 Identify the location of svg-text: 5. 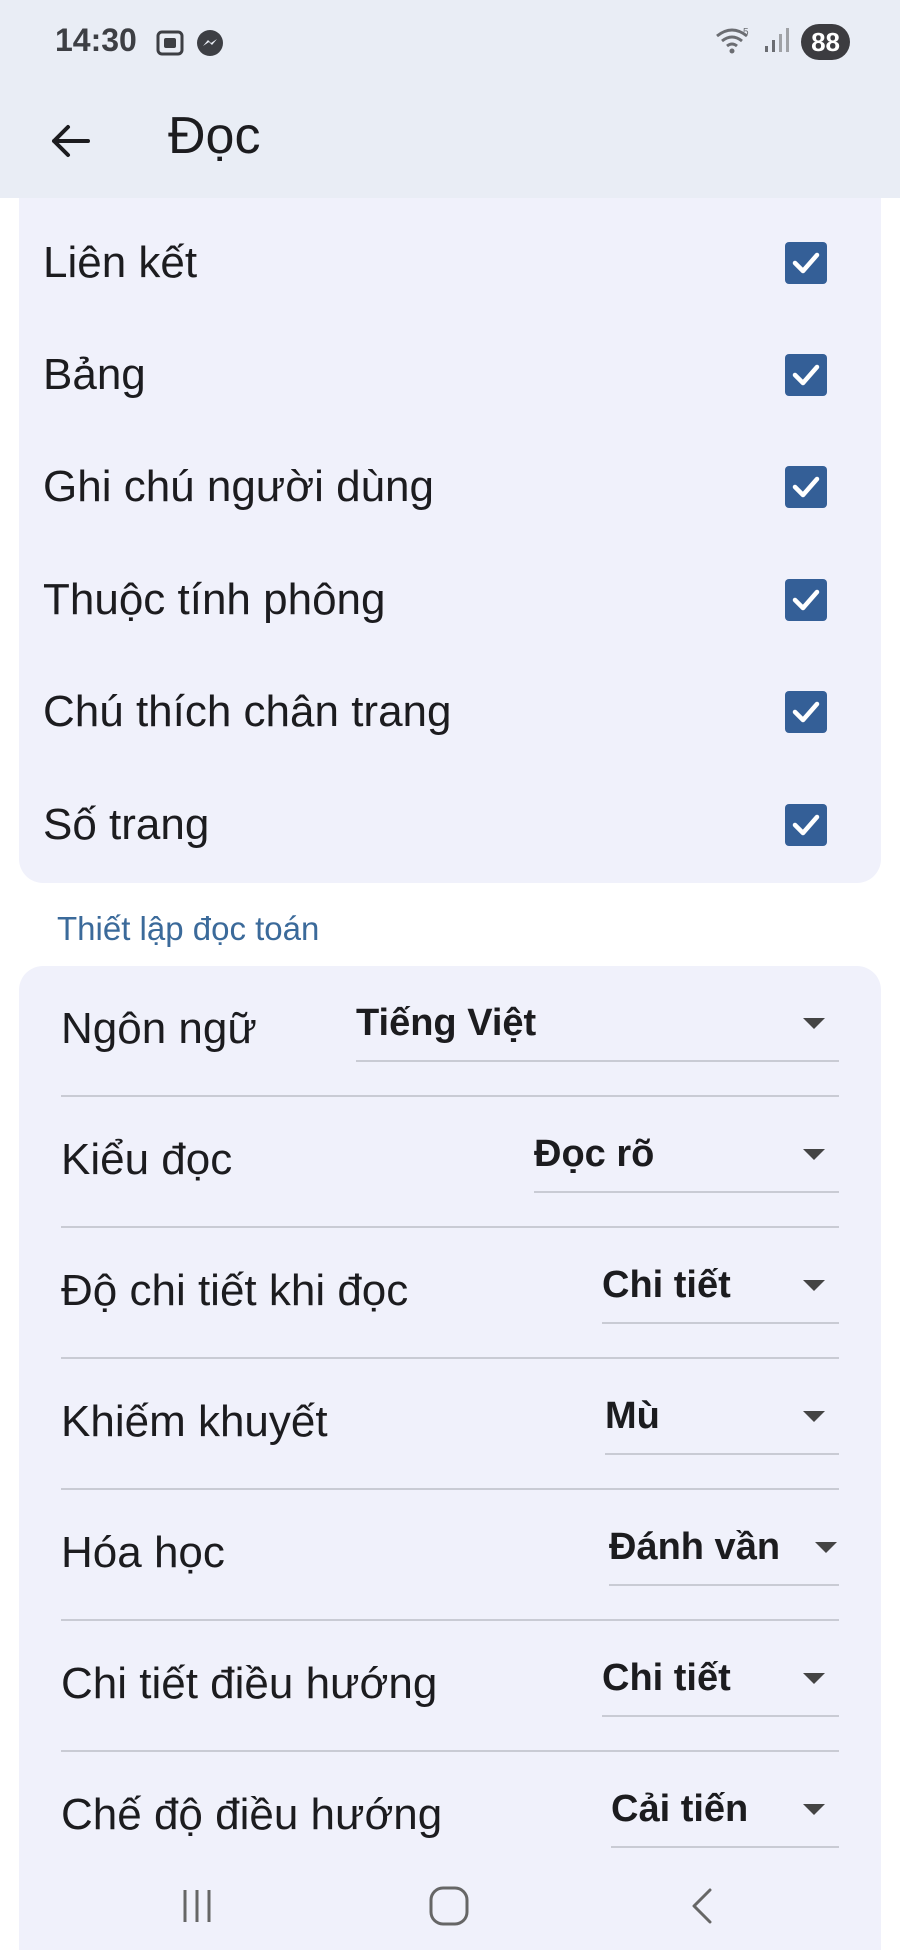
(746, 32).